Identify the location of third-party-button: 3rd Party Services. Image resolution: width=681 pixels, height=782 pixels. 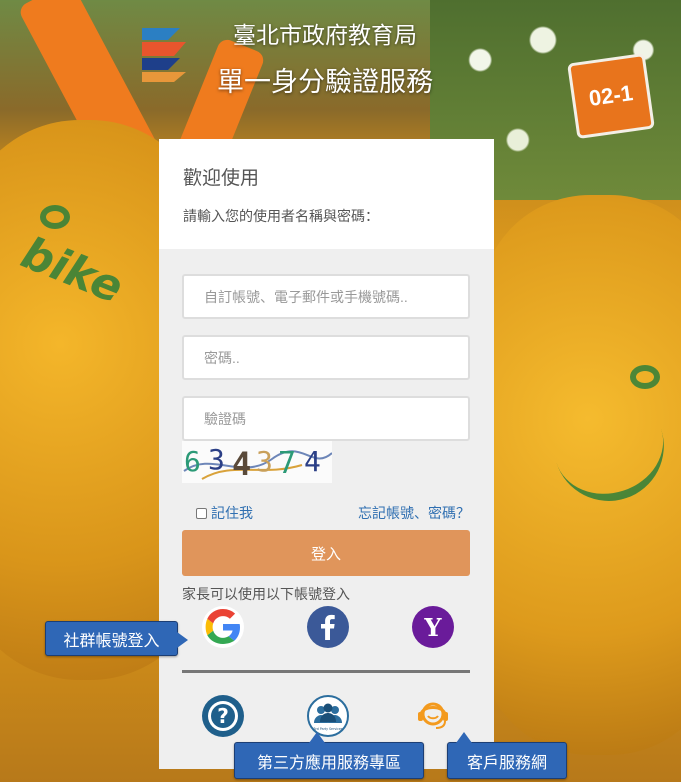
(328, 716).